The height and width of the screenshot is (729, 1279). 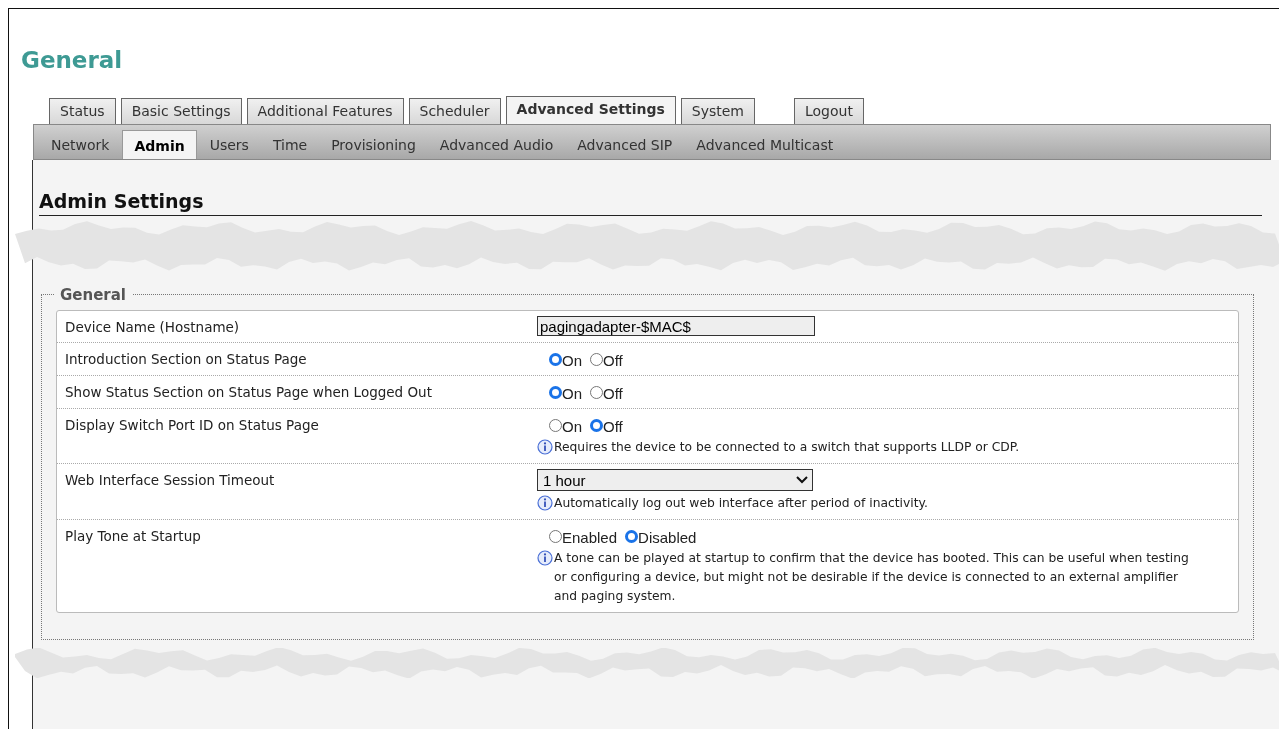 What do you see at coordinates (650, 203) in the screenshot?
I see `page-title: Admin Settings` at bounding box center [650, 203].